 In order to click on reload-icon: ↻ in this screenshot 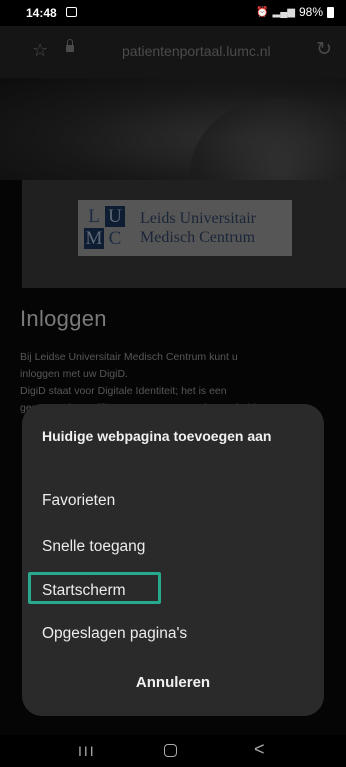, I will do `click(324, 49)`.